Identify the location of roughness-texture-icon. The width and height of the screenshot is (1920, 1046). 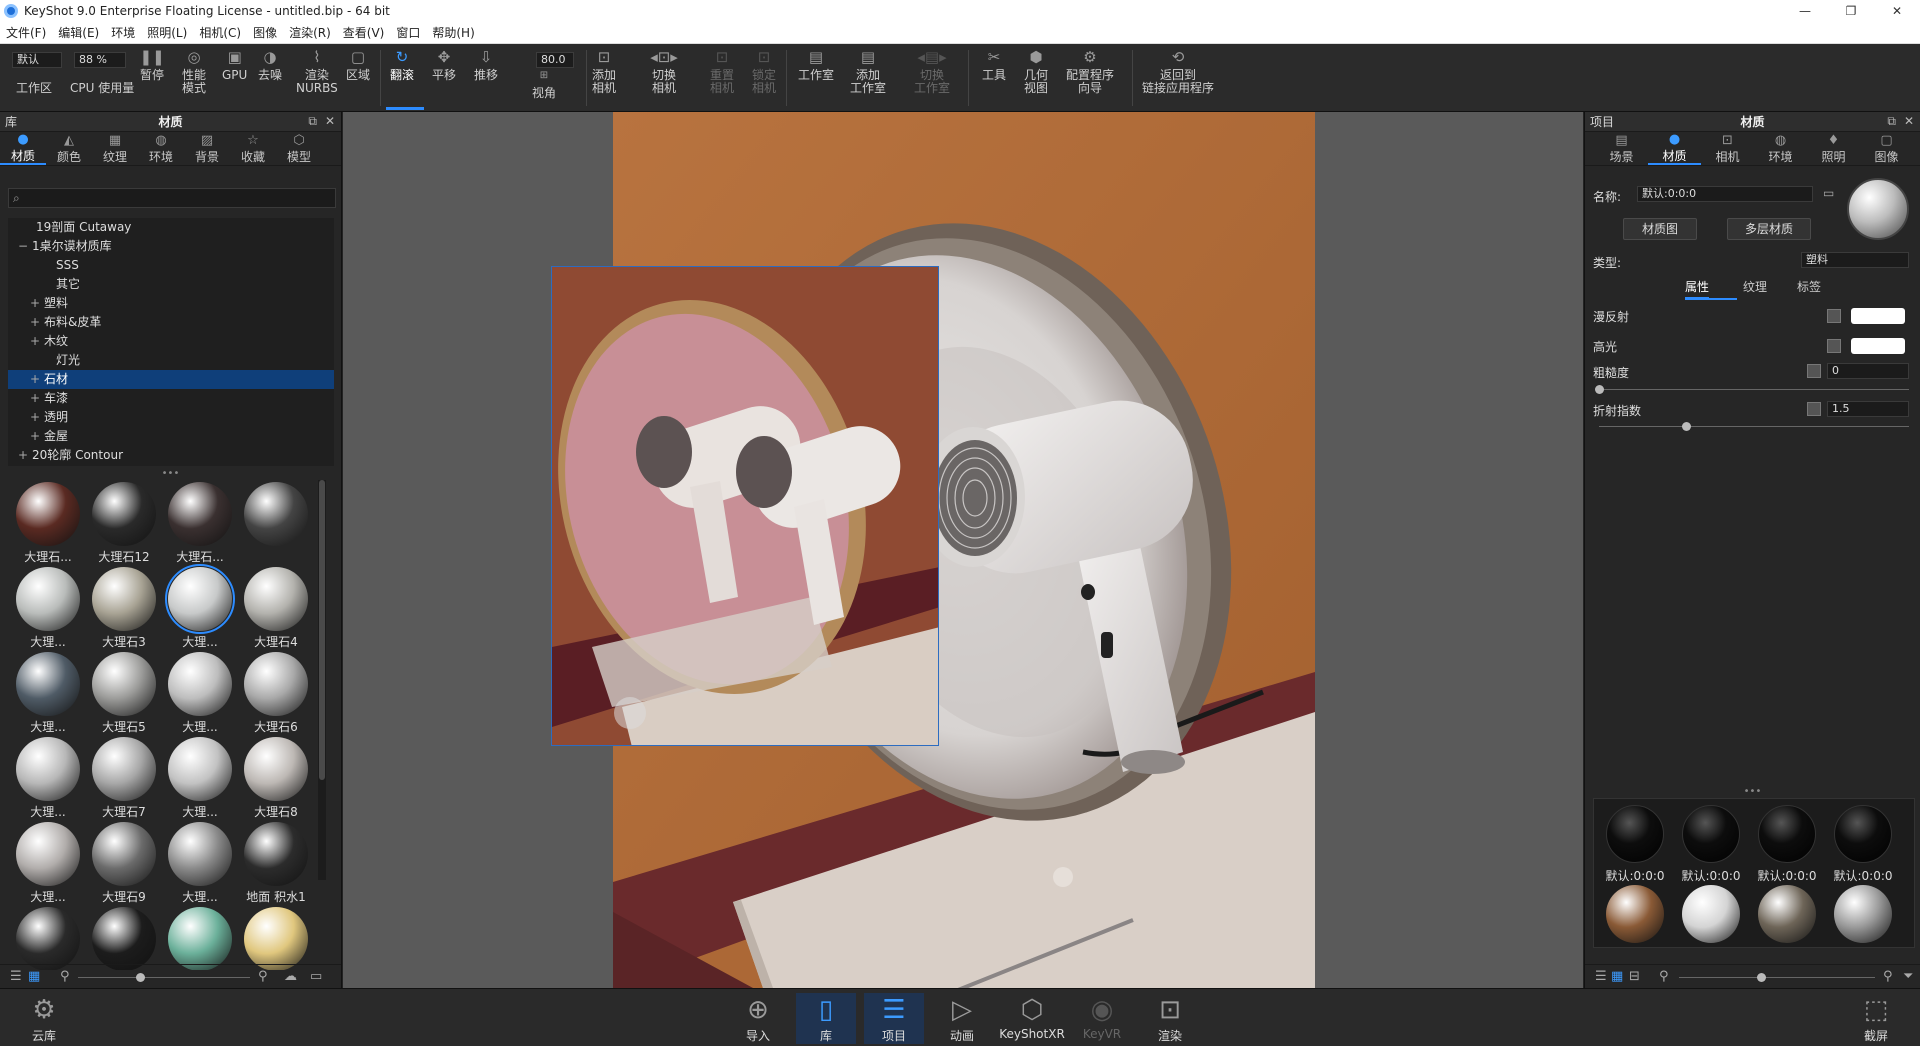
(1814, 371).